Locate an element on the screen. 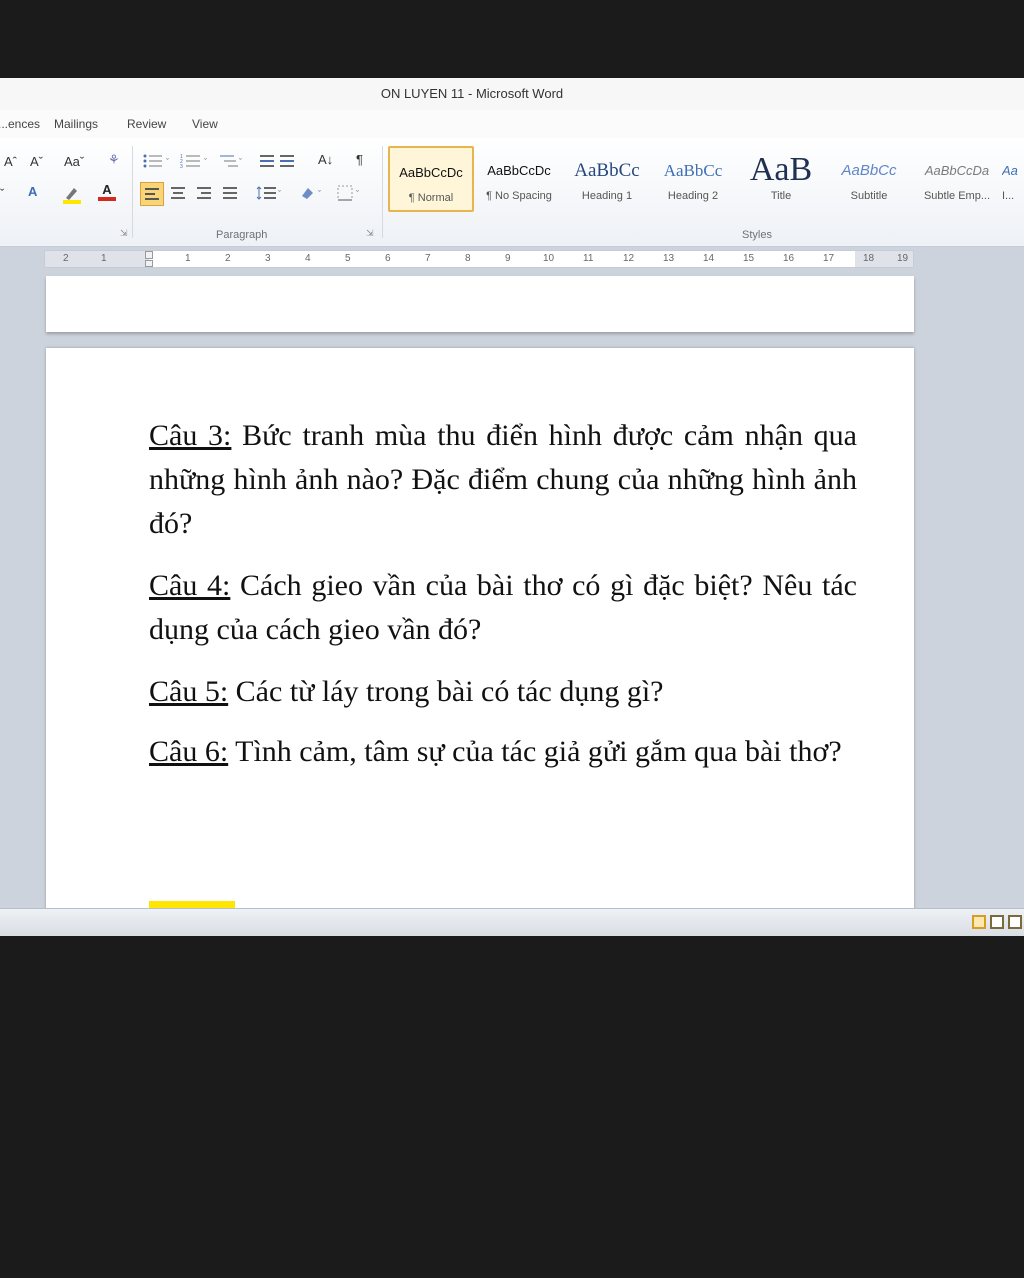  ruler-number: 16 is located at coordinates (789, 258).